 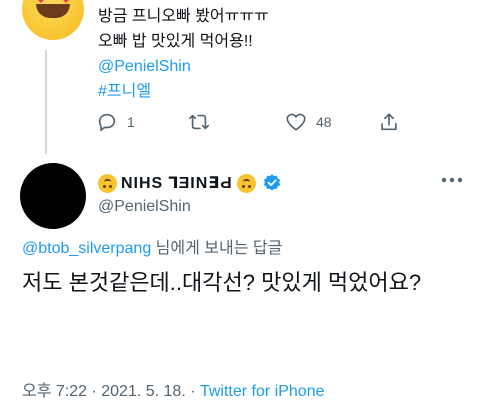 What do you see at coordinates (296, 122) in the screenshot?
I see `heart-icon` at bounding box center [296, 122].